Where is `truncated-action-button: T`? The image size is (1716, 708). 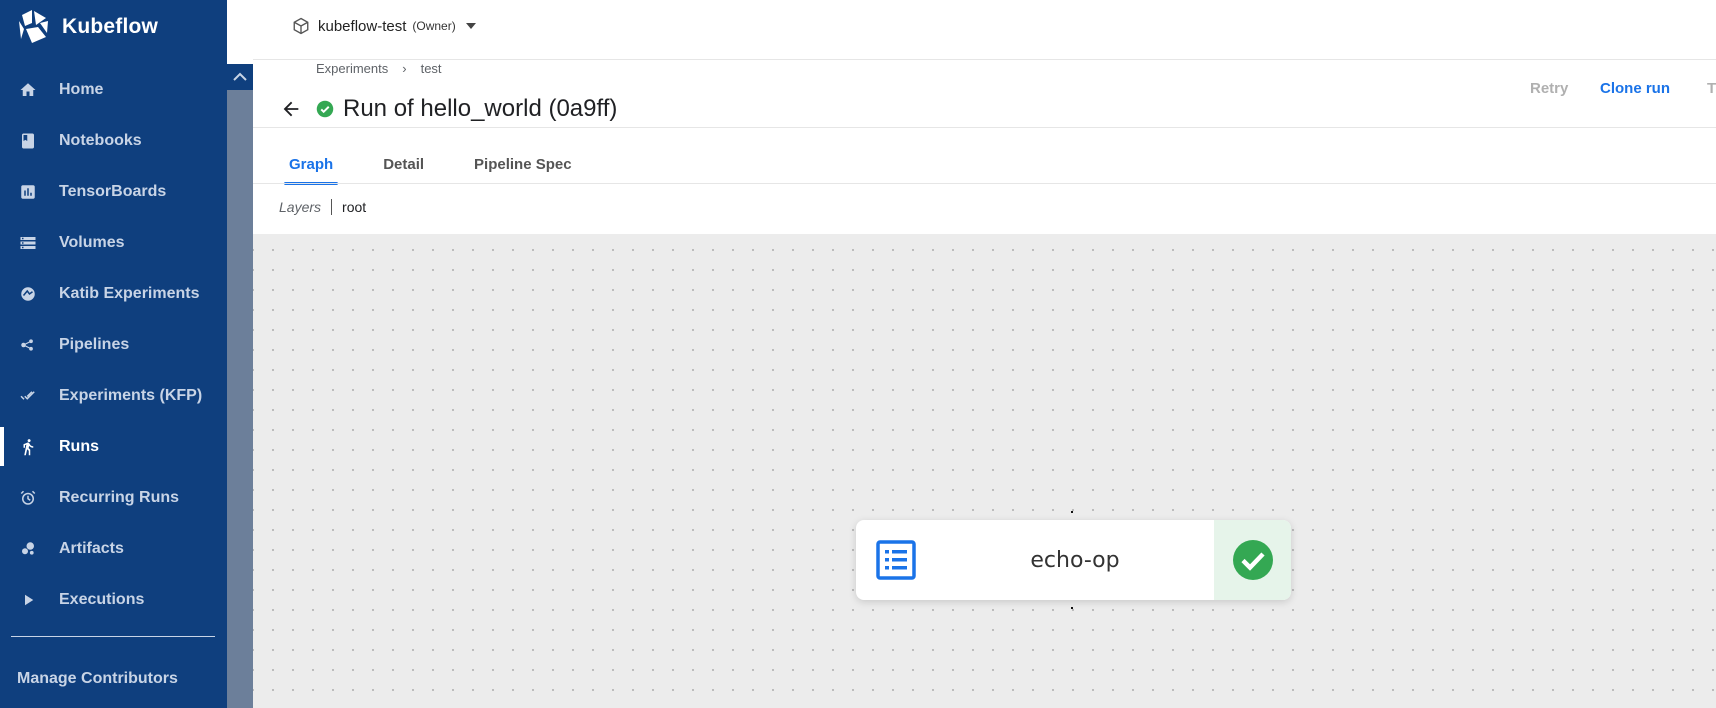 truncated-action-button: T is located at coordinates (1711, 88).